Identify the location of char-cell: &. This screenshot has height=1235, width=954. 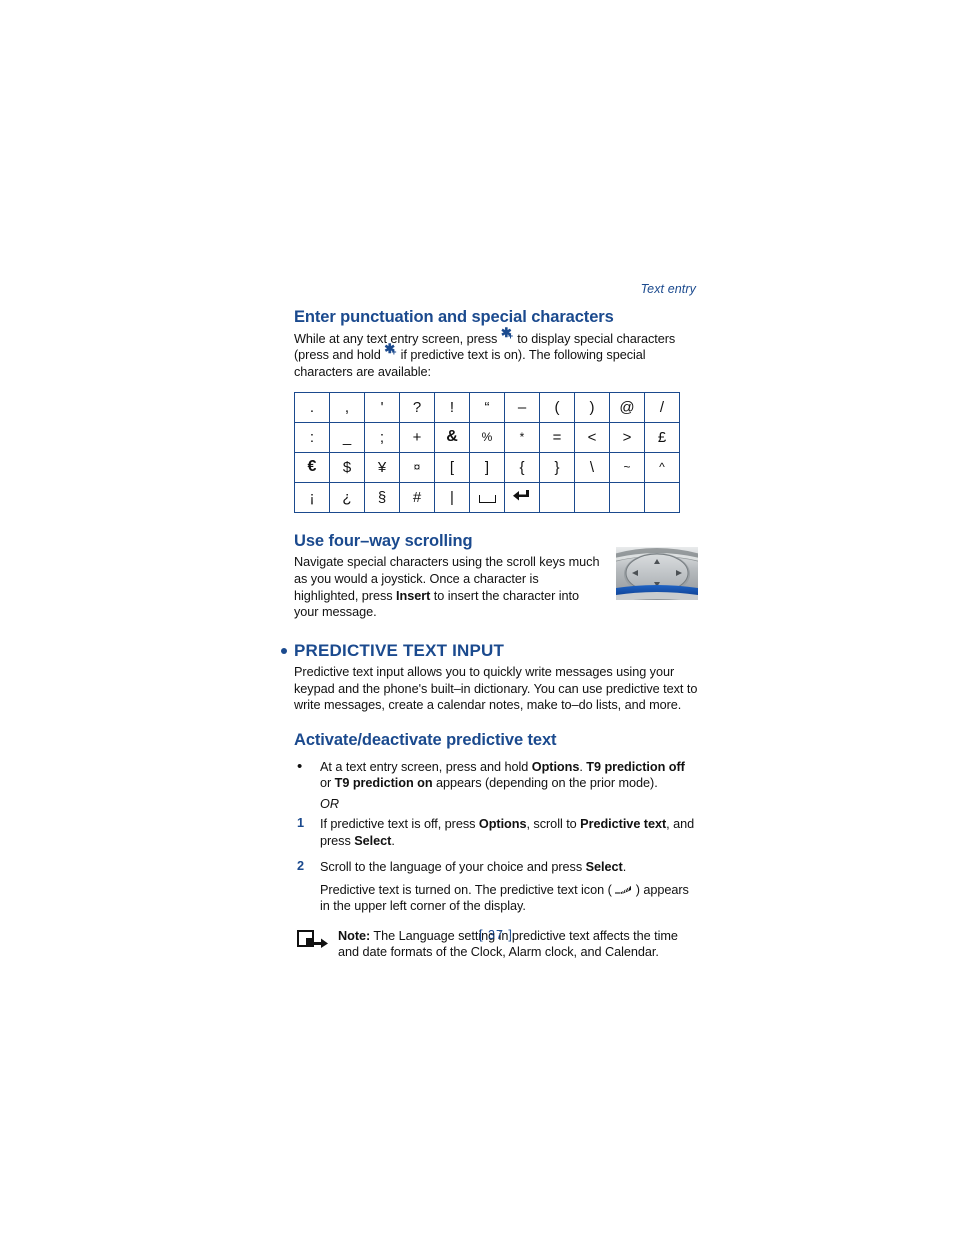
(452, 437).